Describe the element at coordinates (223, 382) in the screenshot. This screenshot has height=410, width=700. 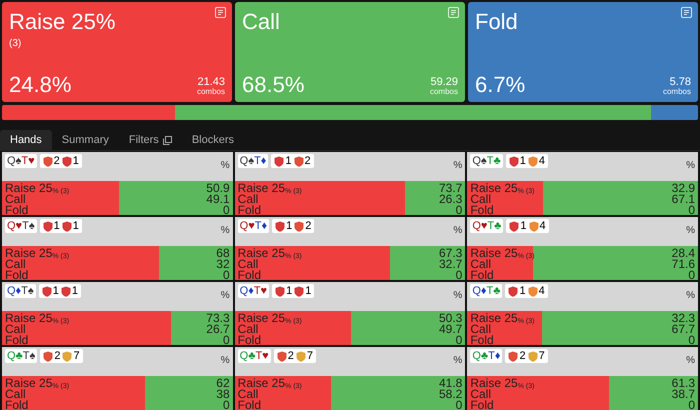
I see `action-value: 62` at that location.